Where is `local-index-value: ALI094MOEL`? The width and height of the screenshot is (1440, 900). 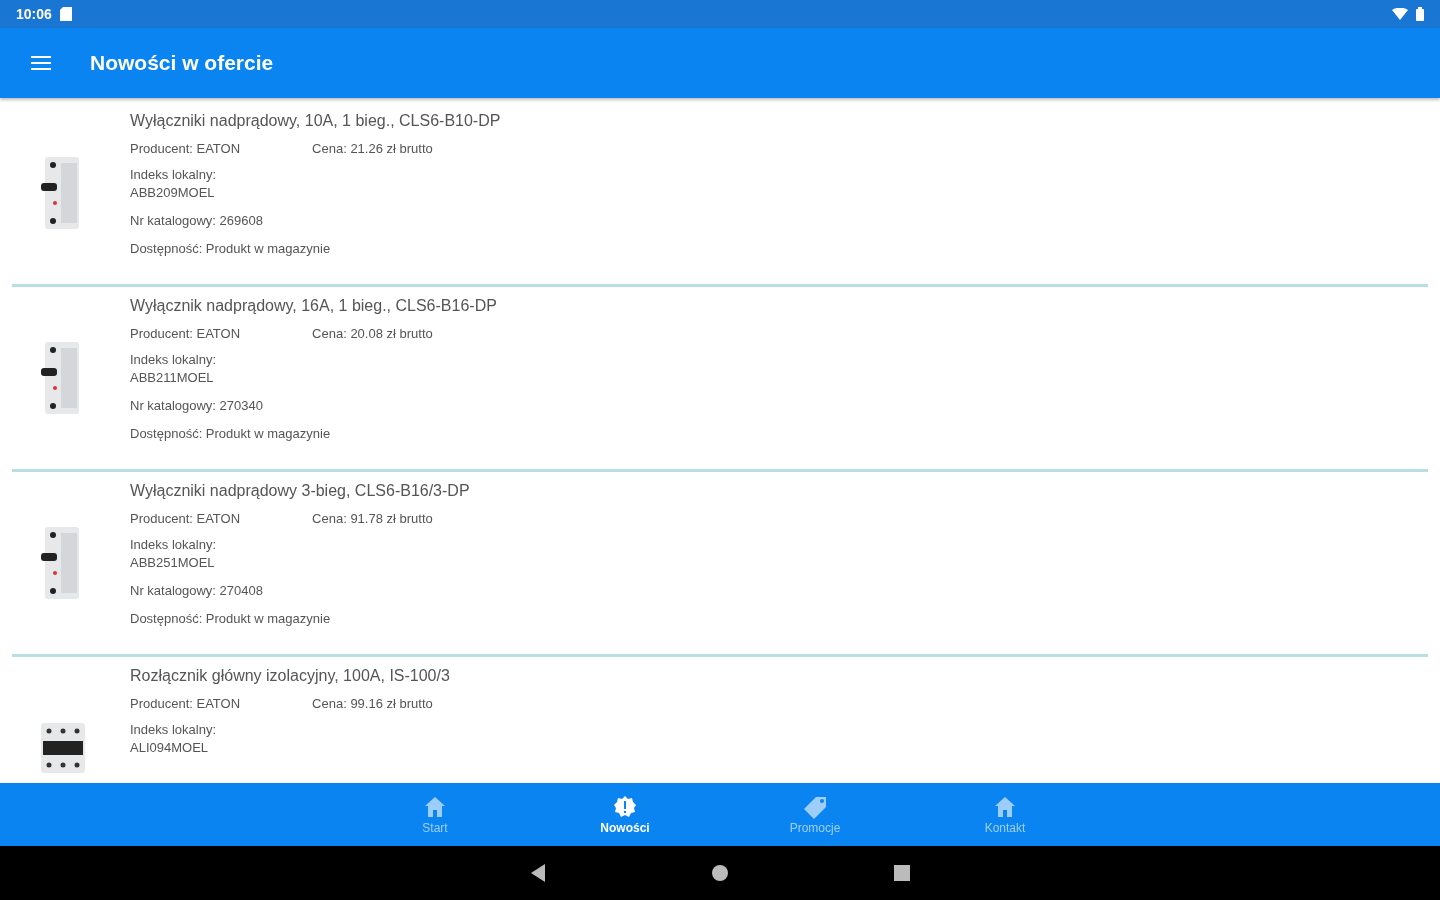 local-index-value: ALI094MOEL is located at coordinates (170, 748).